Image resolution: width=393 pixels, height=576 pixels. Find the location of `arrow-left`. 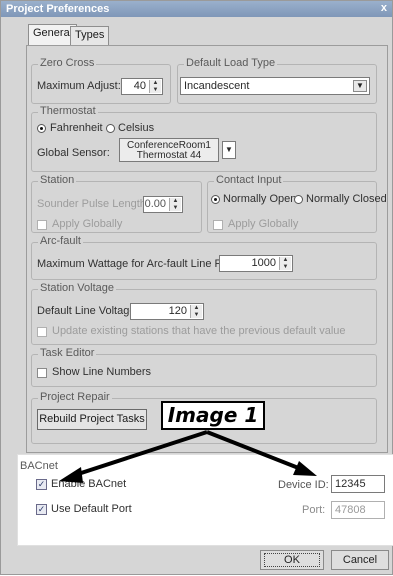

arrow-left is located at coordinates (141, 453).